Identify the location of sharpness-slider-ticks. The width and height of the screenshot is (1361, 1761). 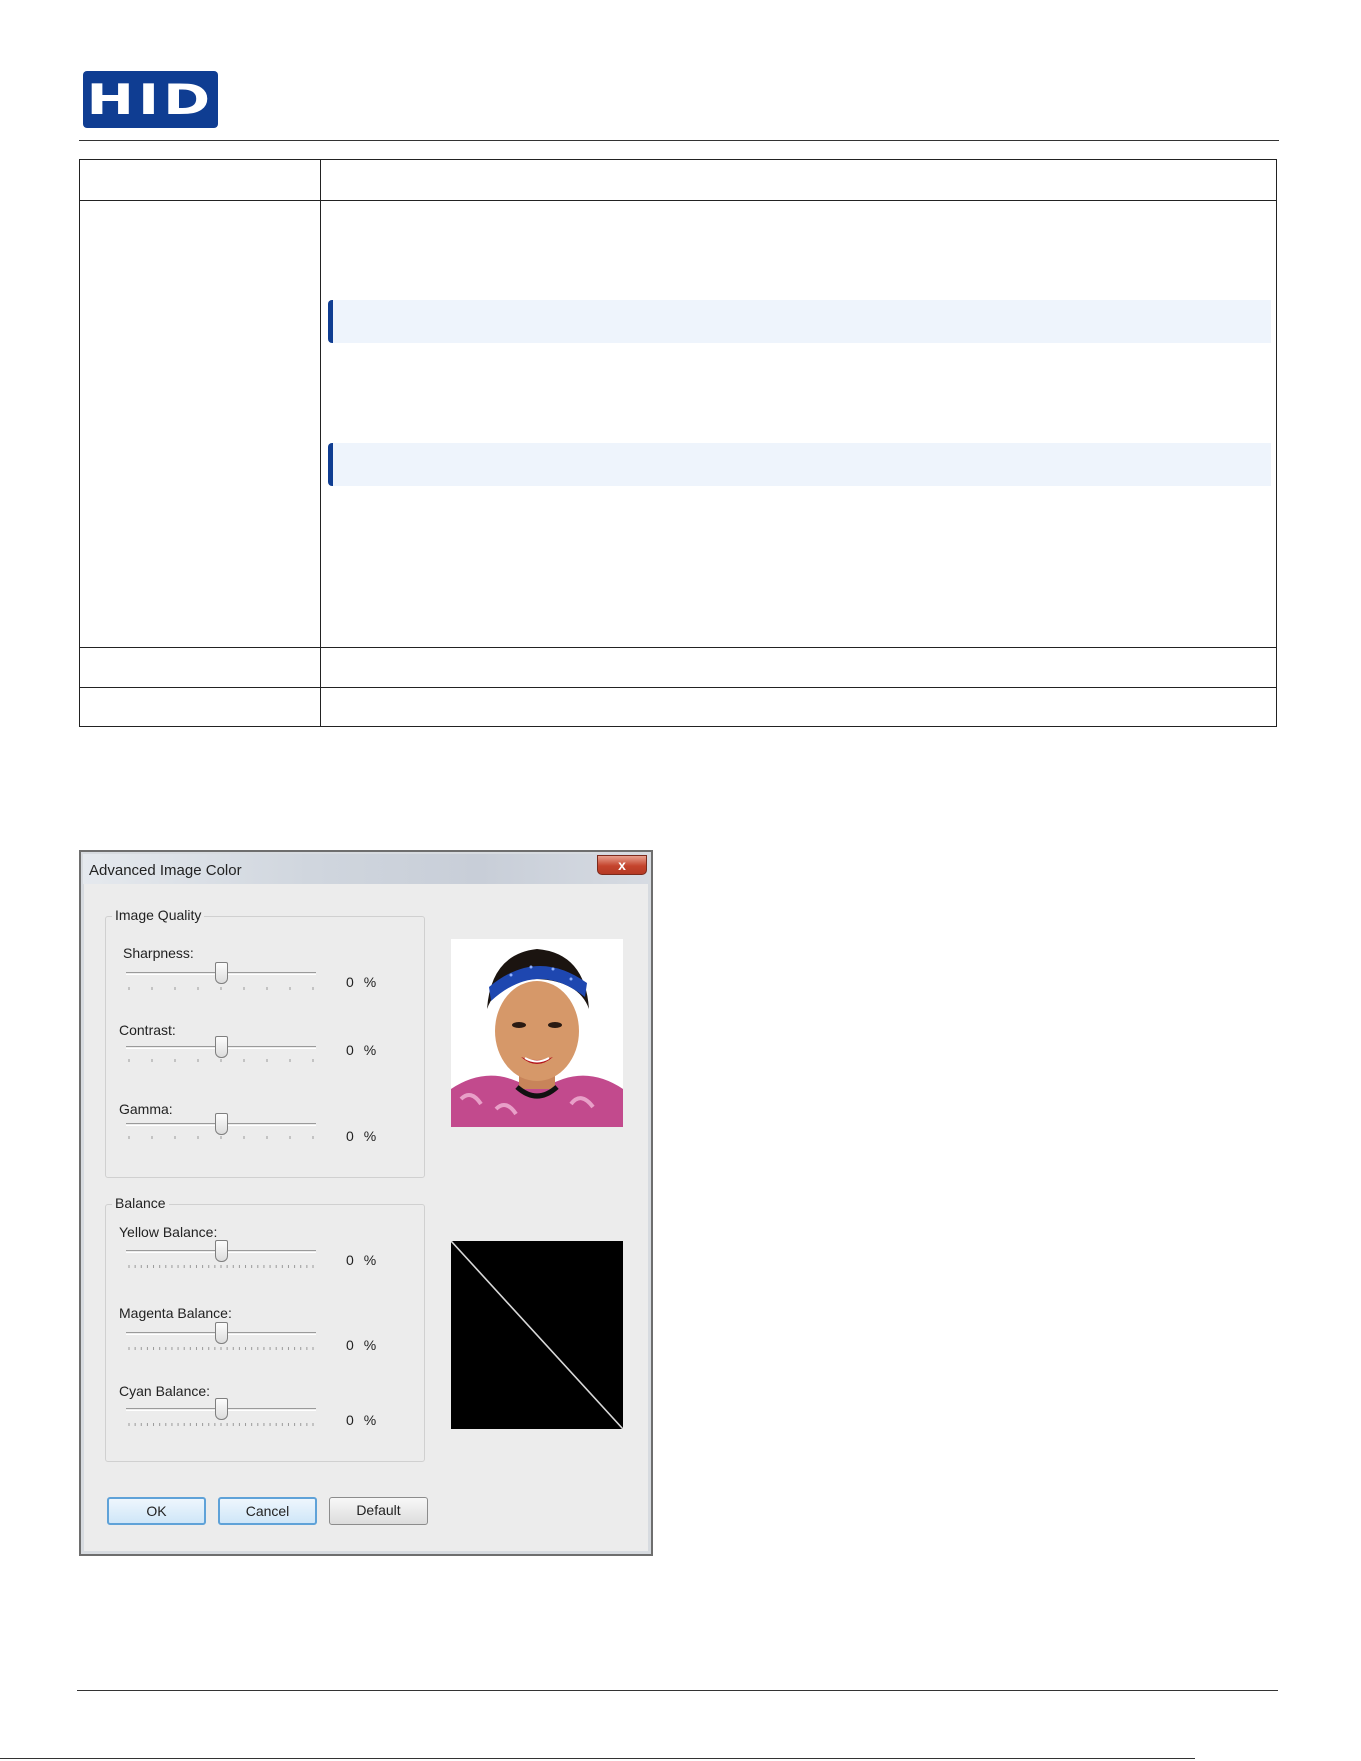
(221, 988).